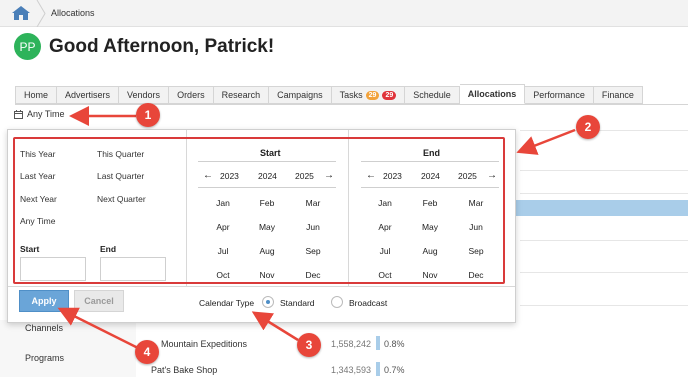 The image size is (688, 377). What do you see at coordinates (372, 95) in the screenshot?
I see `tasks-badge-pending: 29` at bounding box center [372, 95].